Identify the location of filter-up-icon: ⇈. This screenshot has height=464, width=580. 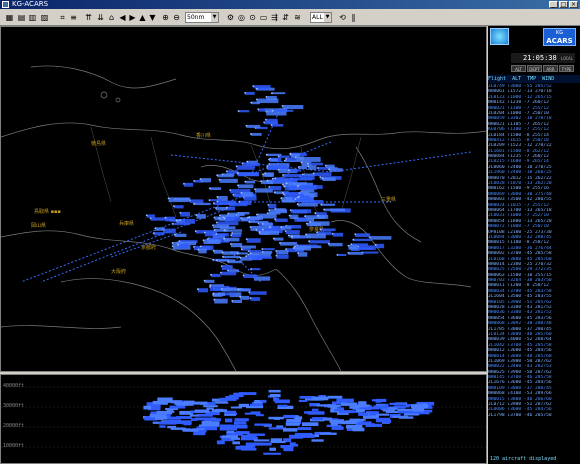
(88, 17).